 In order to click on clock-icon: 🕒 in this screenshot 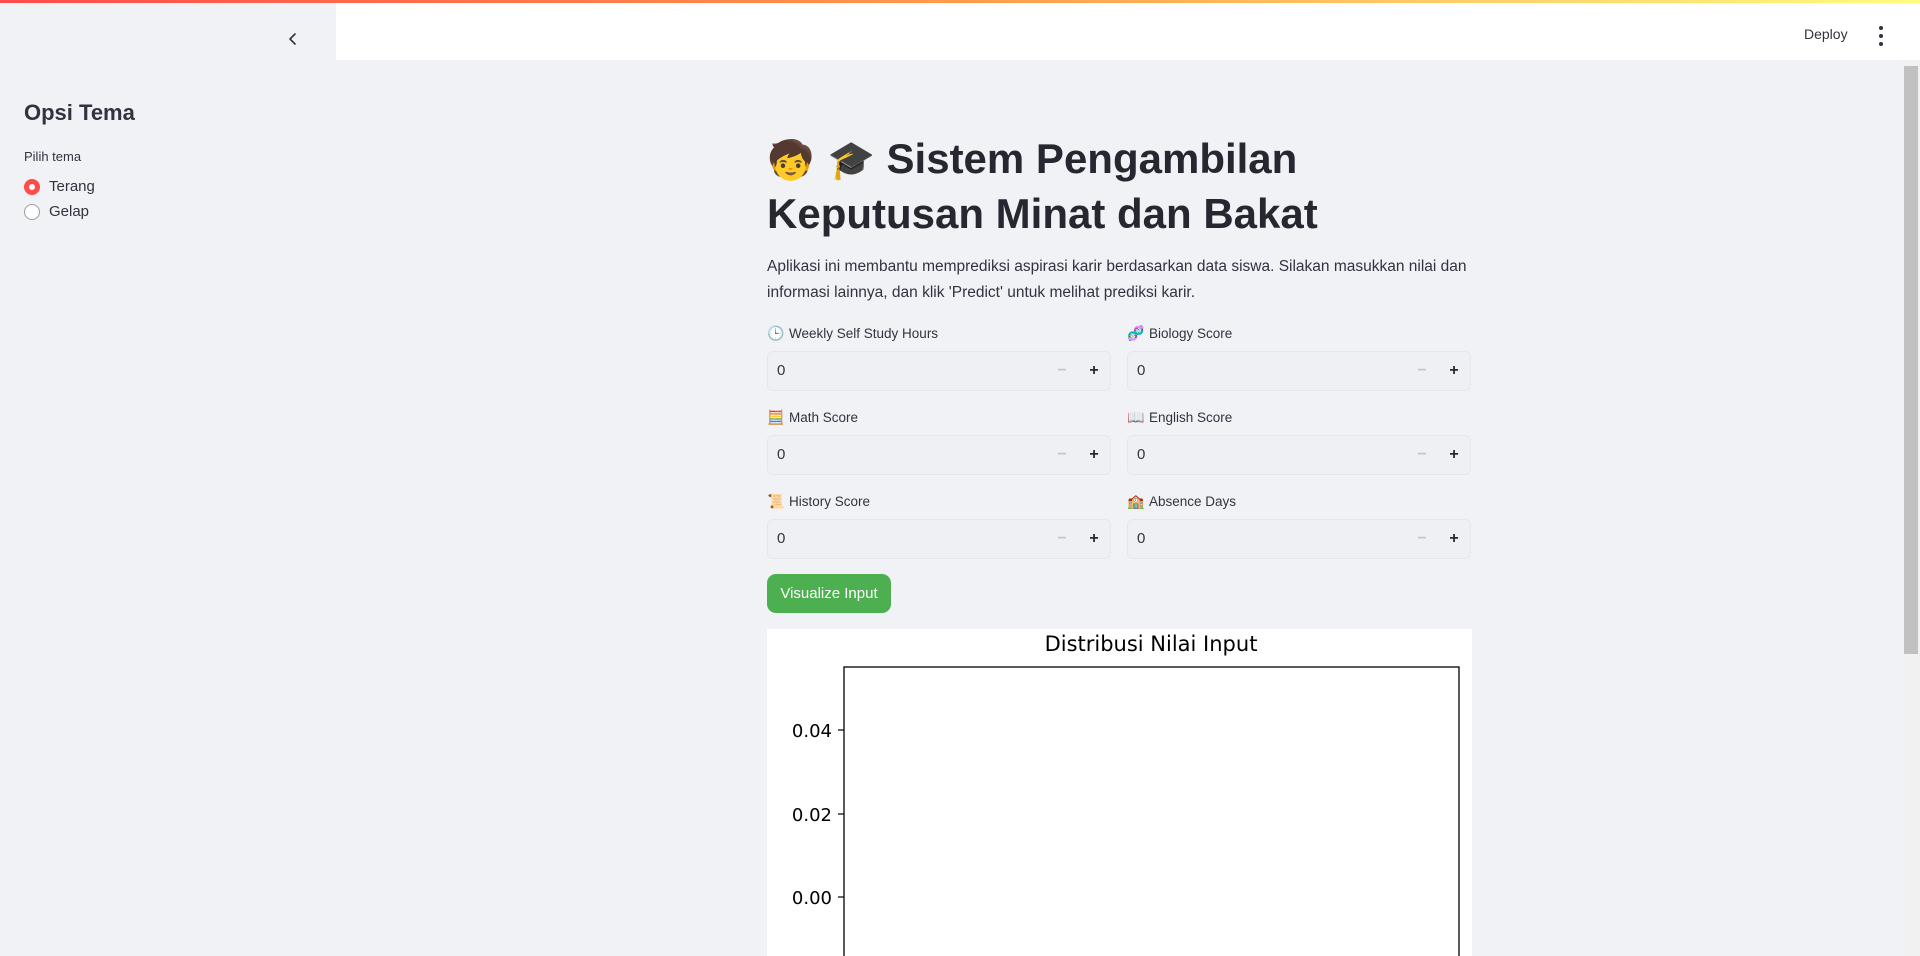, I will do `click(776, 332)`.